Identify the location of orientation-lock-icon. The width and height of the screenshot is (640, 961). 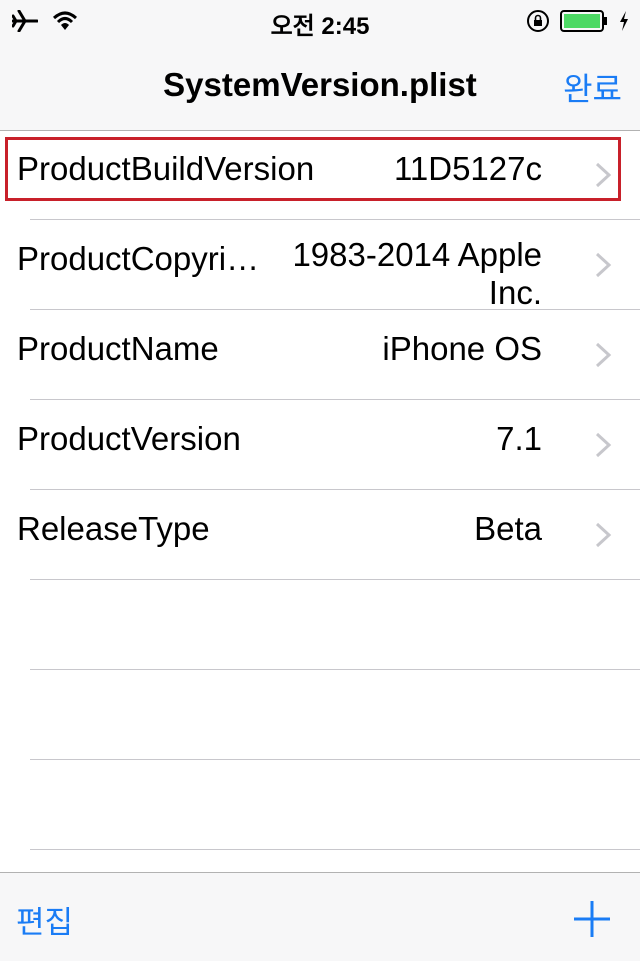
(538, 21).